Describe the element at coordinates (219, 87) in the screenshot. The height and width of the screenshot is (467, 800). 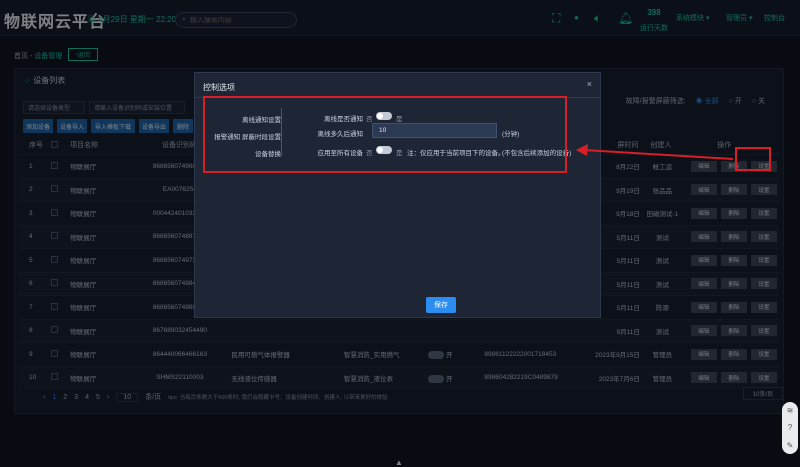
I see `dialog-title: 控制选项` at that location.